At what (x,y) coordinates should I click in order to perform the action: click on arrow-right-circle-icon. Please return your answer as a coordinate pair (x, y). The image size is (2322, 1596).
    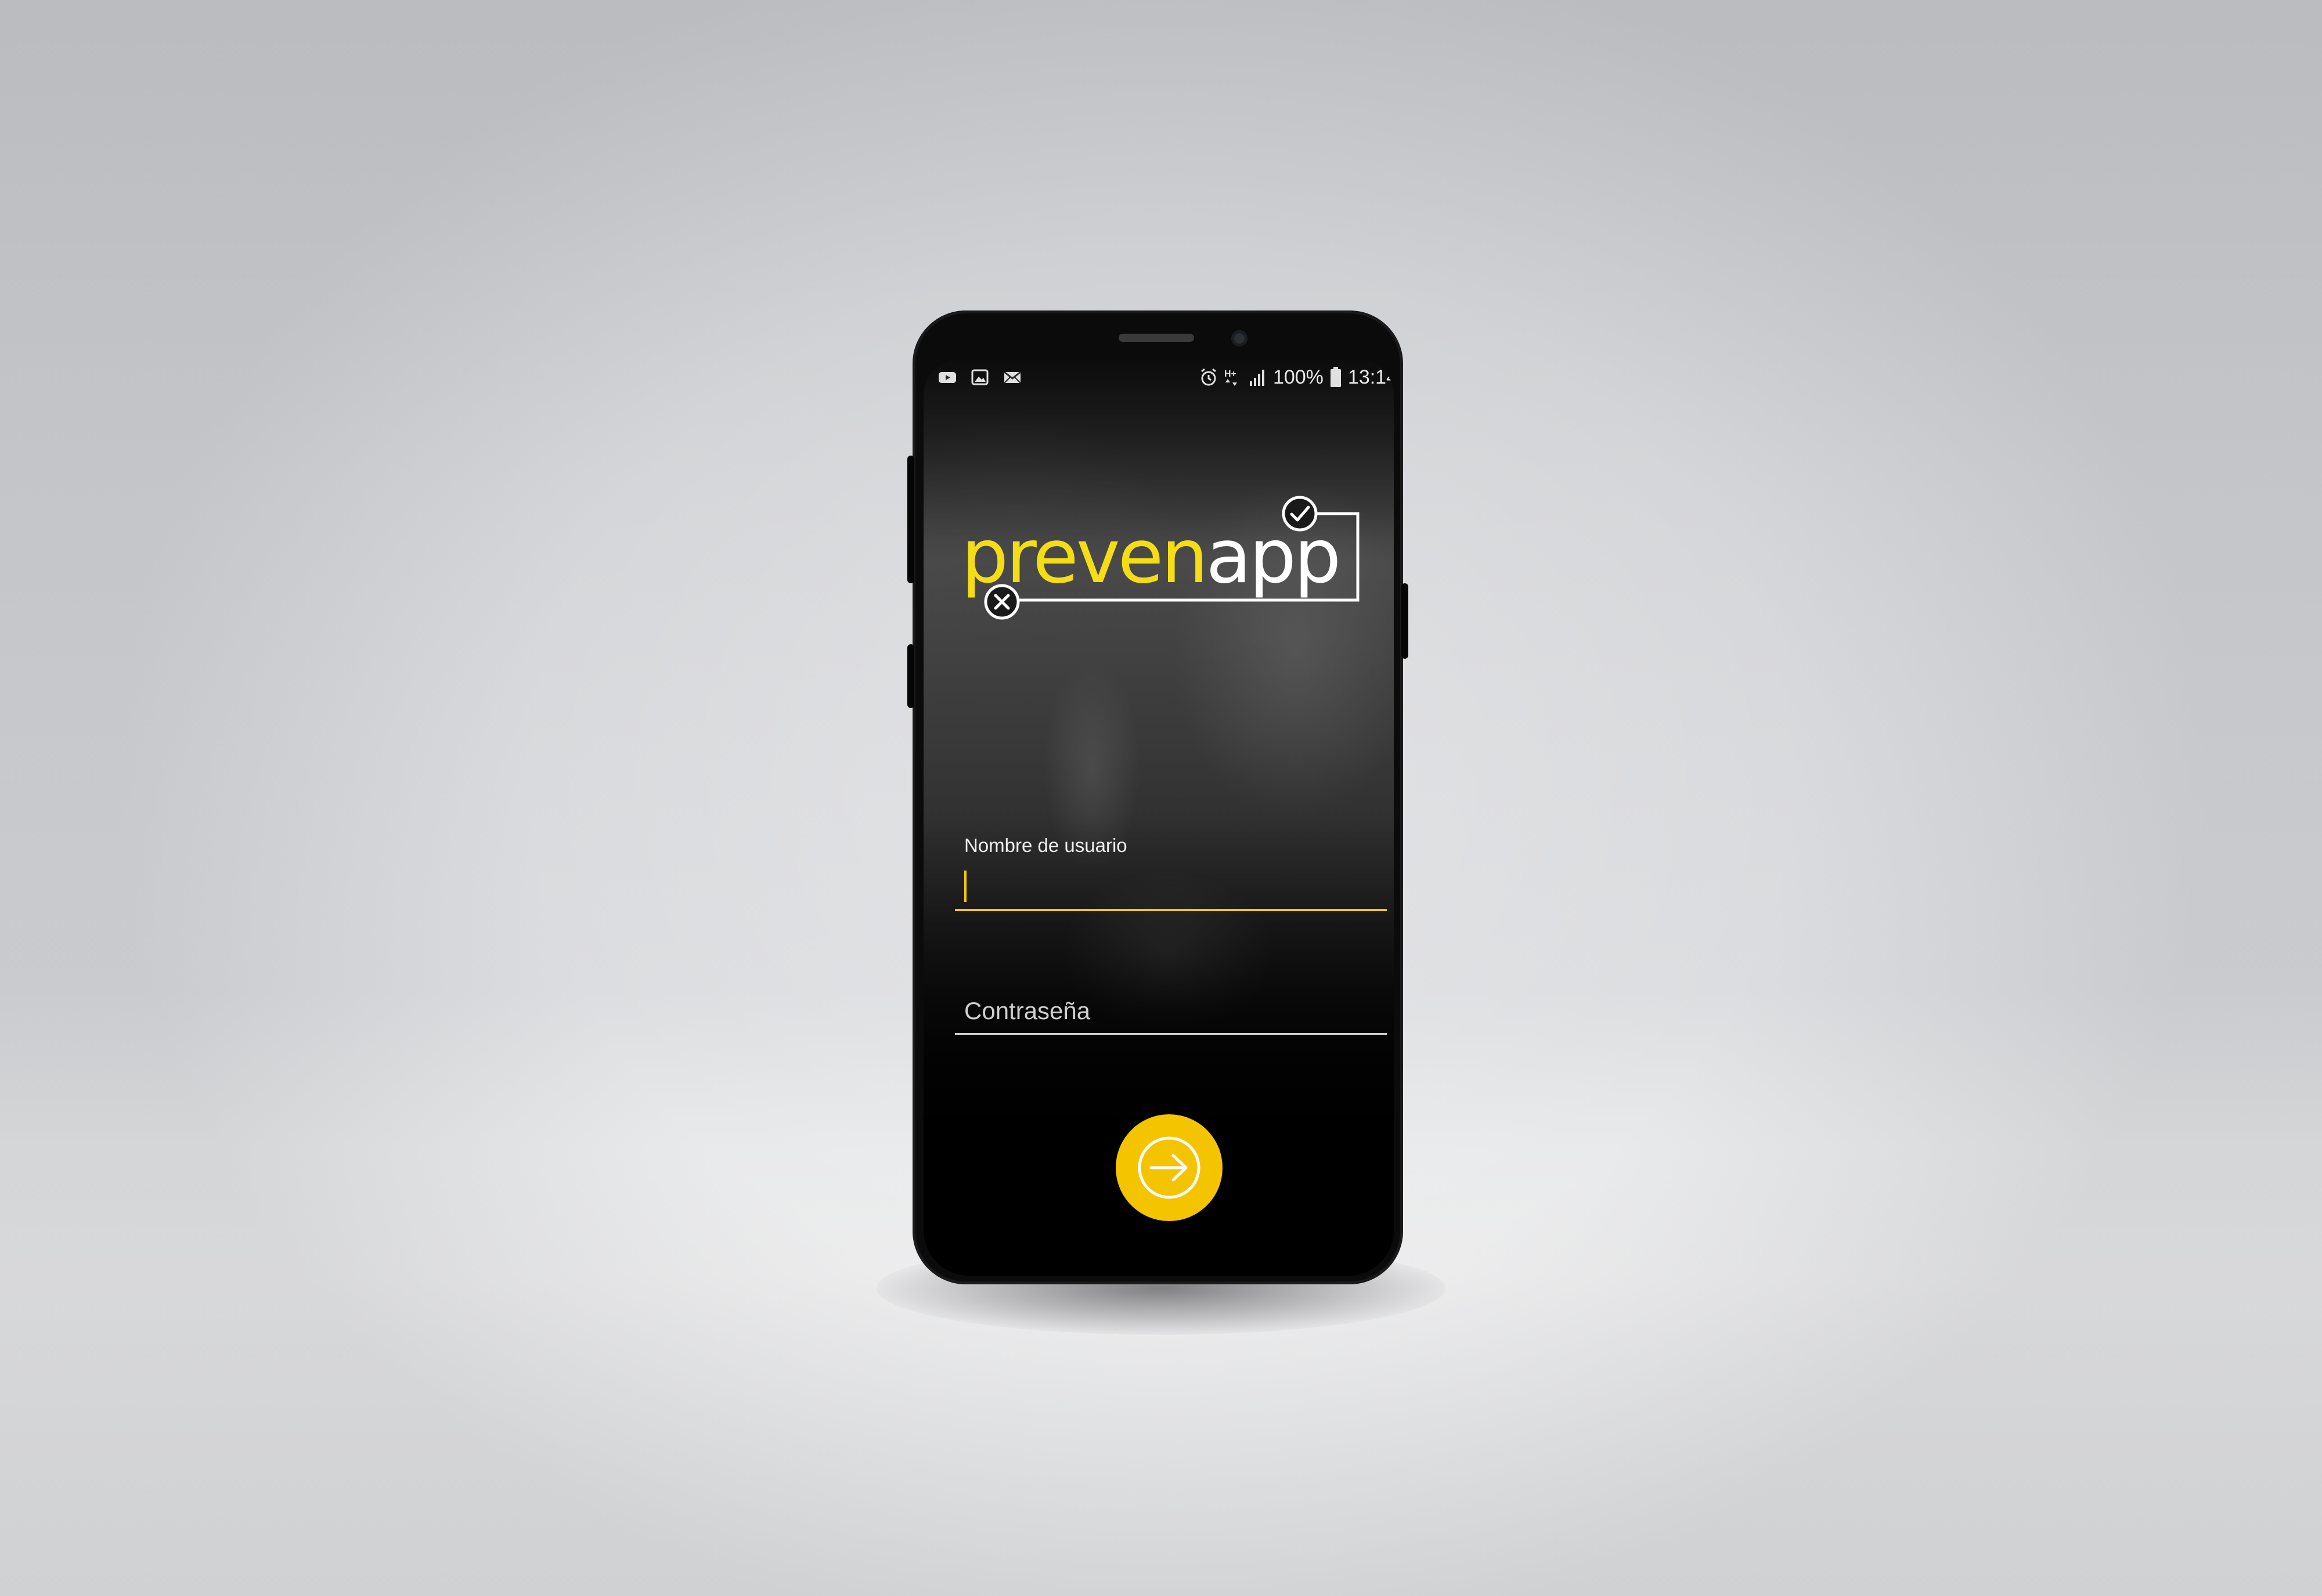
    Looking at the image, I should click on (1169, 1168).